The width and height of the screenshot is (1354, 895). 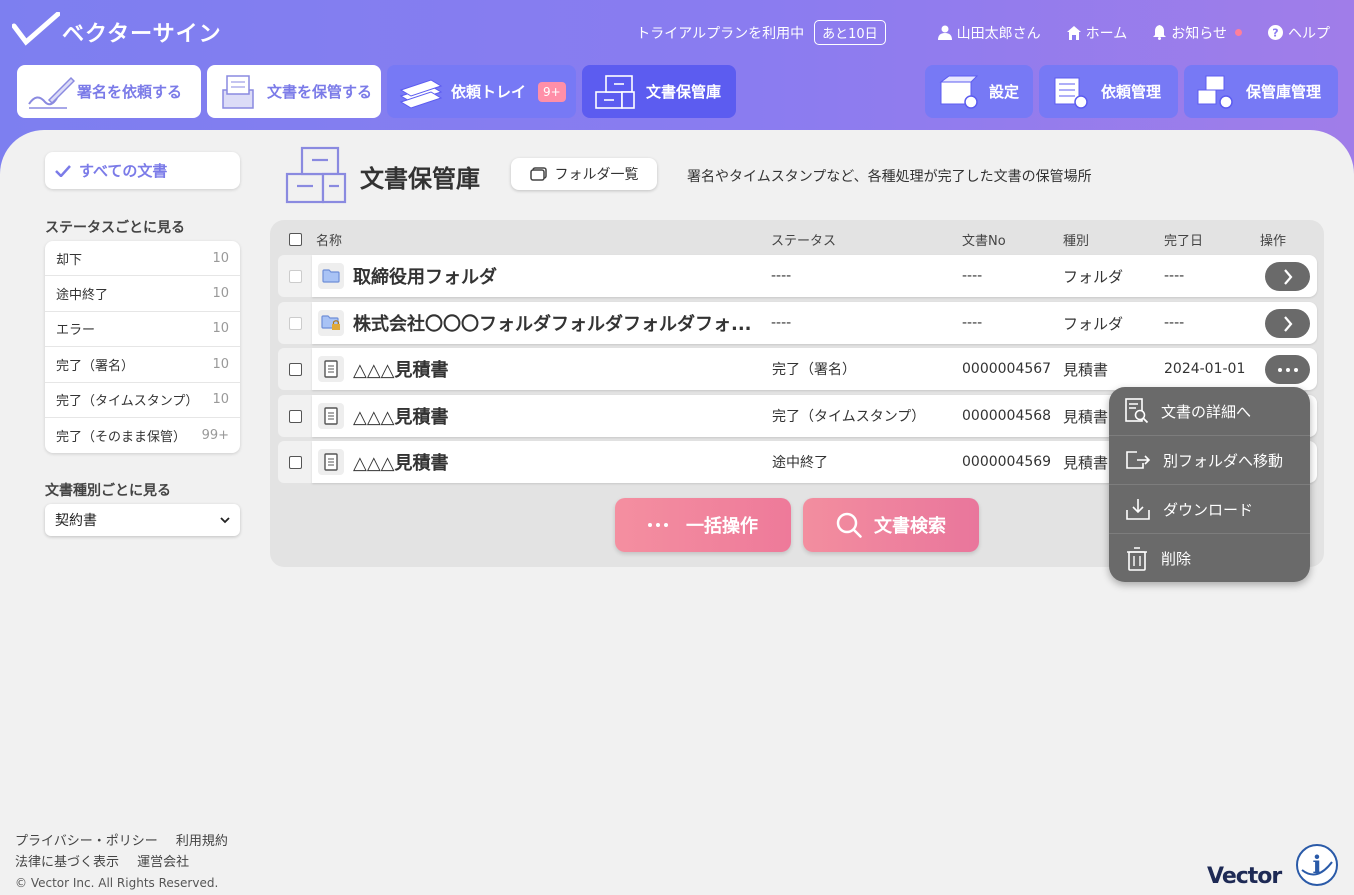 What do you see at coordinates (1209, 558) in the screenshot?
I see `menu-item-delete: 削除` at bounding box center [1209, 558].